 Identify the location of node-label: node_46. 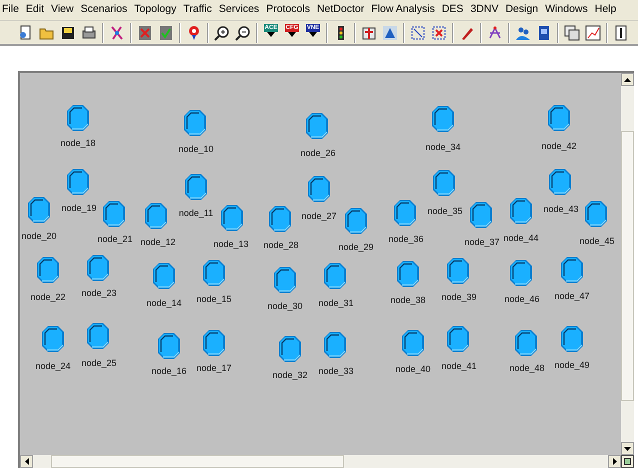
(522, 299).